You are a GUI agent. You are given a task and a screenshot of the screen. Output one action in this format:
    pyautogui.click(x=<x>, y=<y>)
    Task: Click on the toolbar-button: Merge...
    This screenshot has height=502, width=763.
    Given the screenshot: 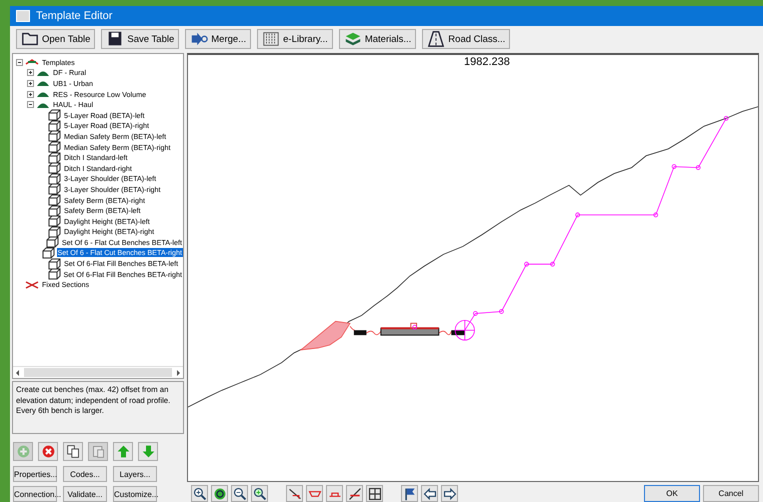 What is the action you would take?
    pyautogui.click(x=218, y=39)
    